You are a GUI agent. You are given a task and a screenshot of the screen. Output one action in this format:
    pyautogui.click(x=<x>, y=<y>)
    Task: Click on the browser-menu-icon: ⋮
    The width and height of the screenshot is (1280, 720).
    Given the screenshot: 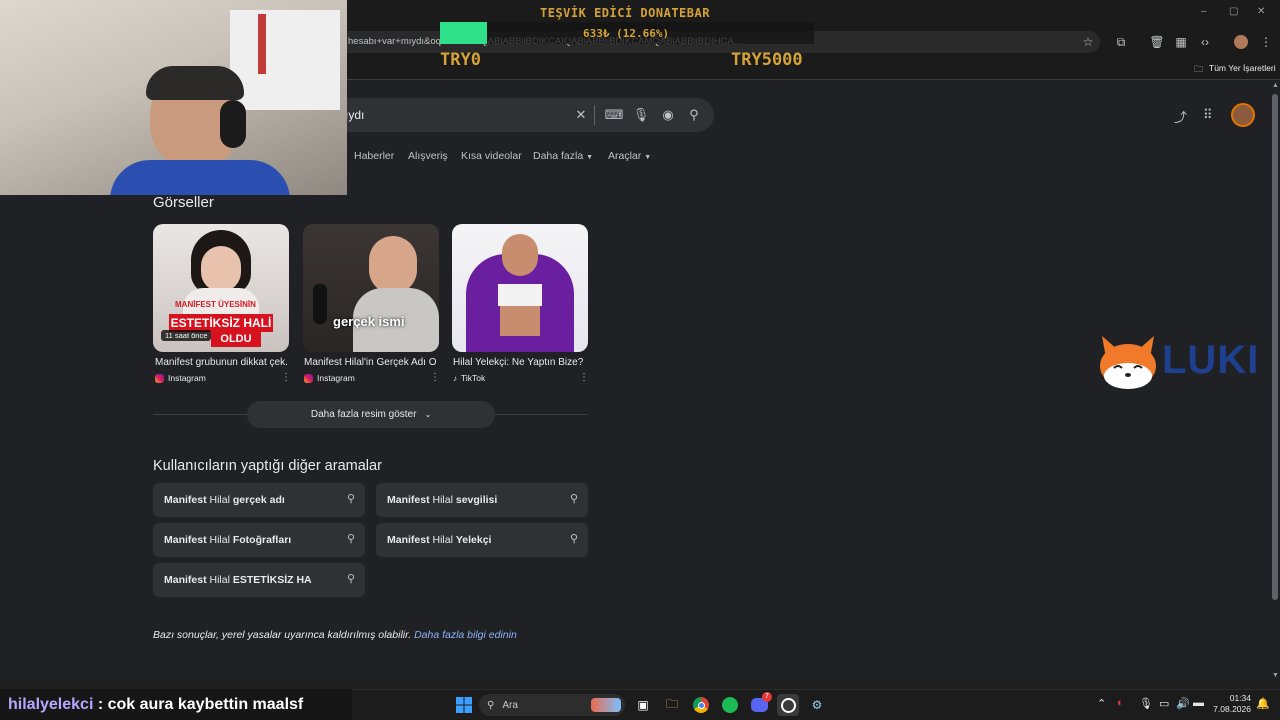 What is the action you would take?
    pyautogui.click(x=1266, y=42)
    